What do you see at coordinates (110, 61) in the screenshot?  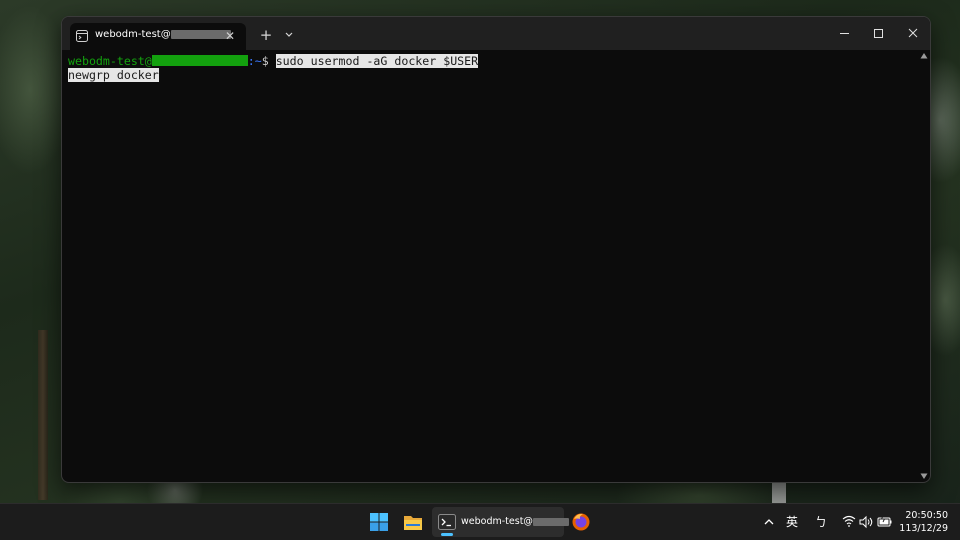 I see `prompt-user: webodm-test@` at bounding box center [110, 61].